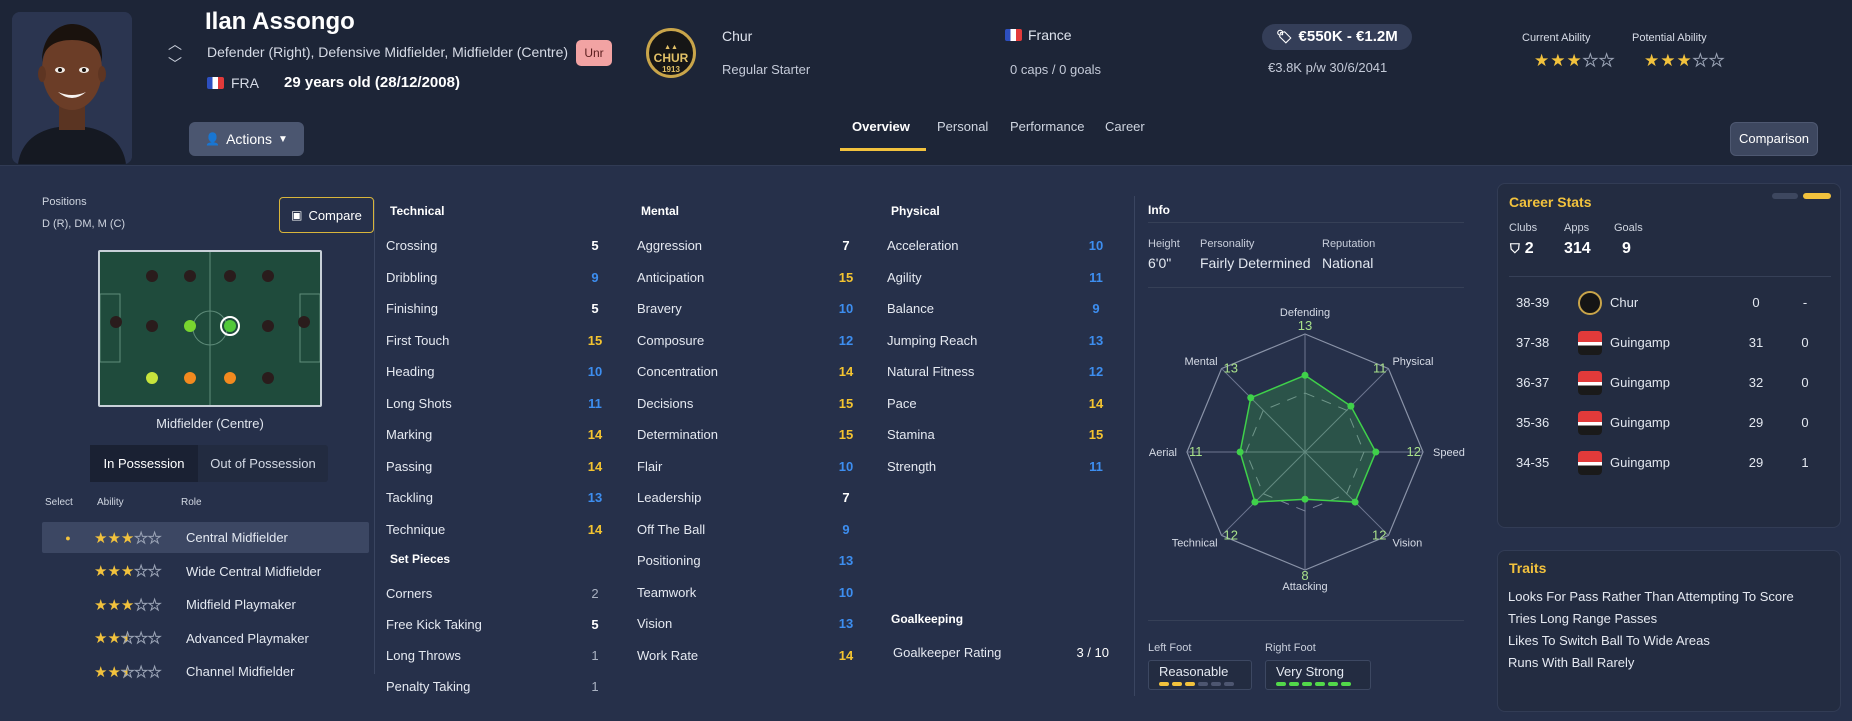 Image resolution: width=1852 pixels, height=721 pixels. What do you see at coordinates (747, 593) in the screenshot?
I see `attribute-row: Teamwork 10` at bounding box center [747, 593].